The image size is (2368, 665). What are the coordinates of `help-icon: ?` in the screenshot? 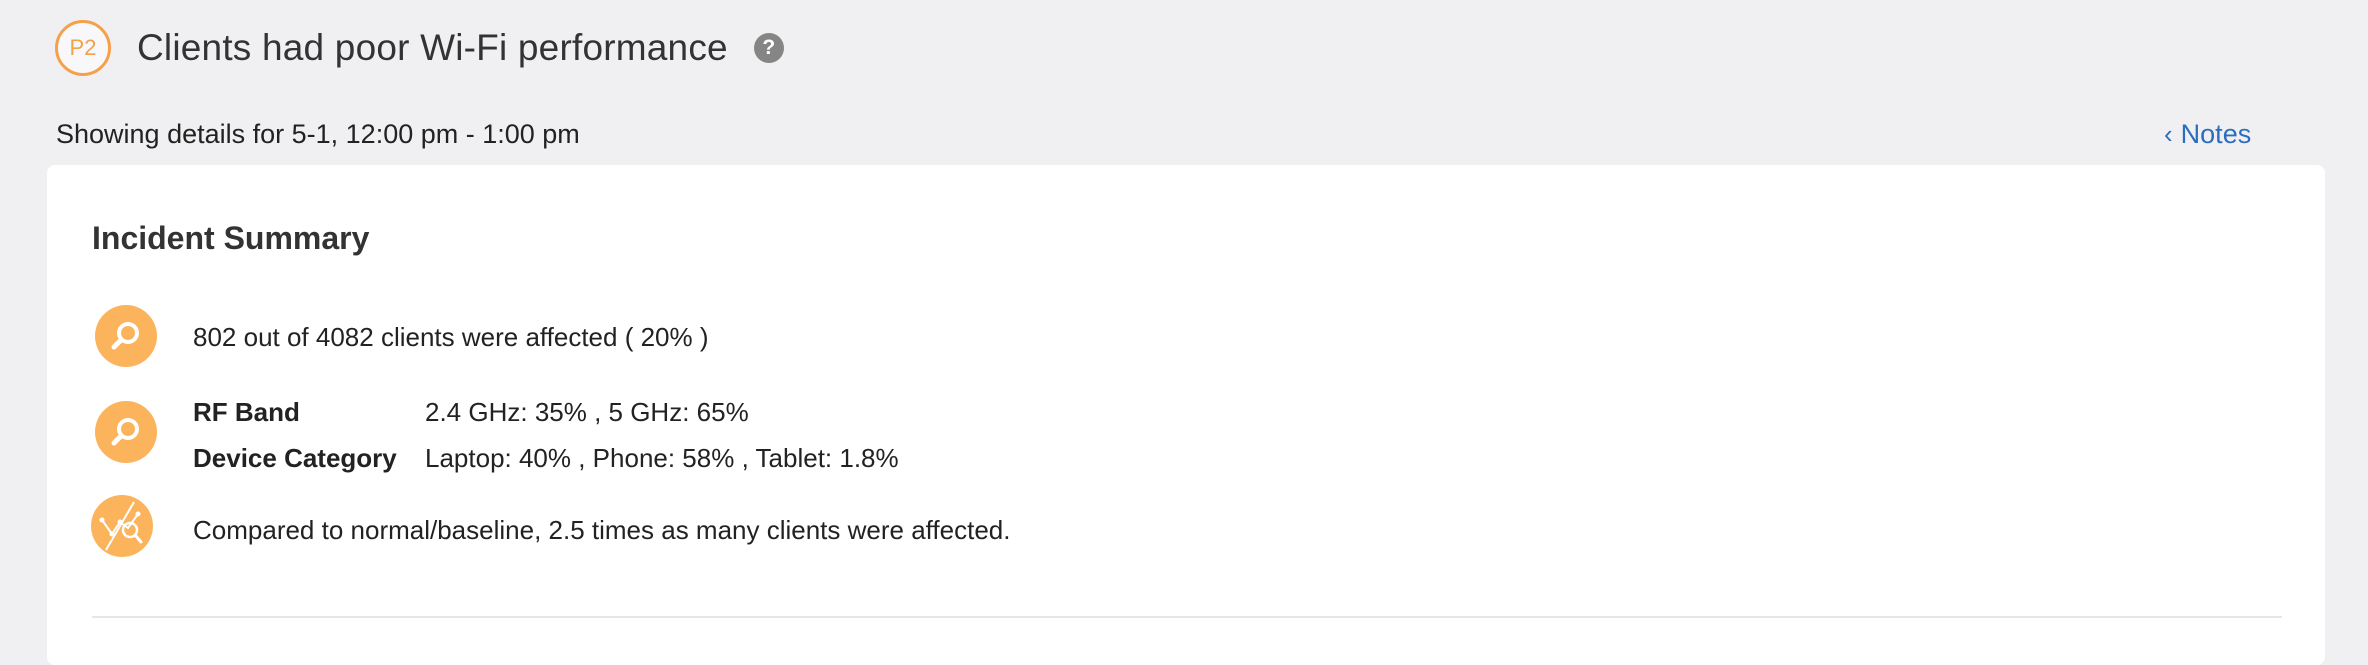 It's located at (768, 48).